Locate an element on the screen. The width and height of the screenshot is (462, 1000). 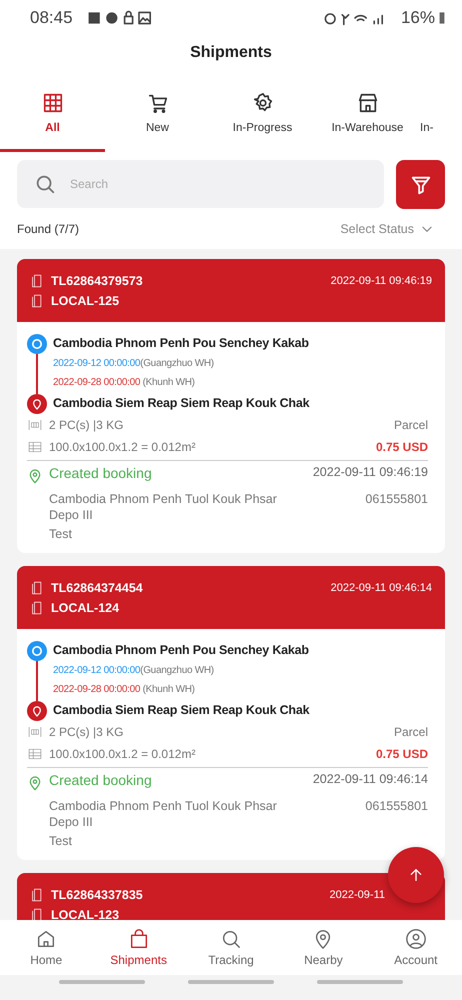
category-tab: All is located at coordinates (52, 115).